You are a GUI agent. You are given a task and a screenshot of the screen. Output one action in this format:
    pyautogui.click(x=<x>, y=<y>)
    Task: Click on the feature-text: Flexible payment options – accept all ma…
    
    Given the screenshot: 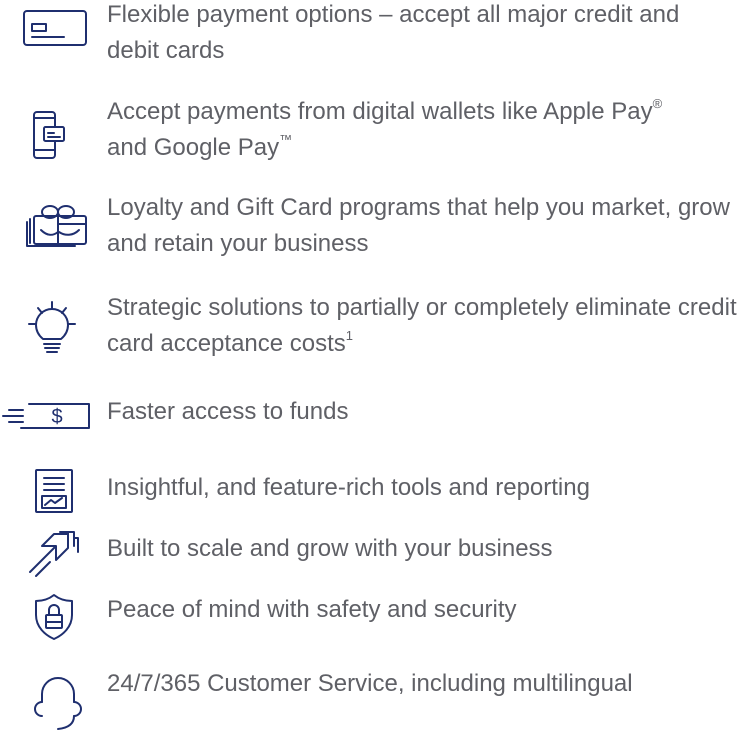 What is the action you would take?
    pyautogui.click(x=393, y=32)
    